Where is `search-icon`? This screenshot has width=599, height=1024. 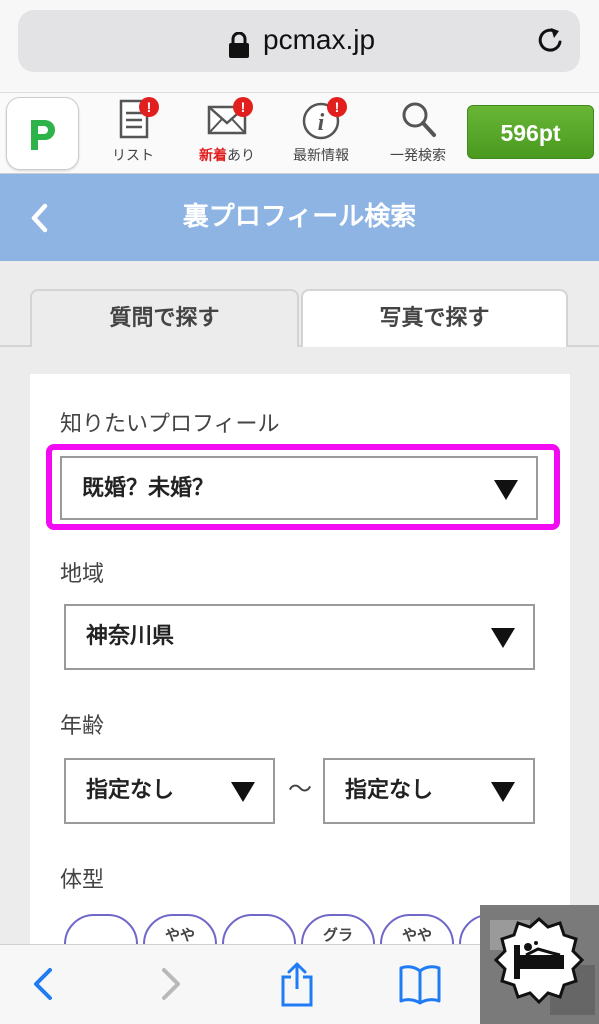
search-icon is located at coordinates (418, 119).